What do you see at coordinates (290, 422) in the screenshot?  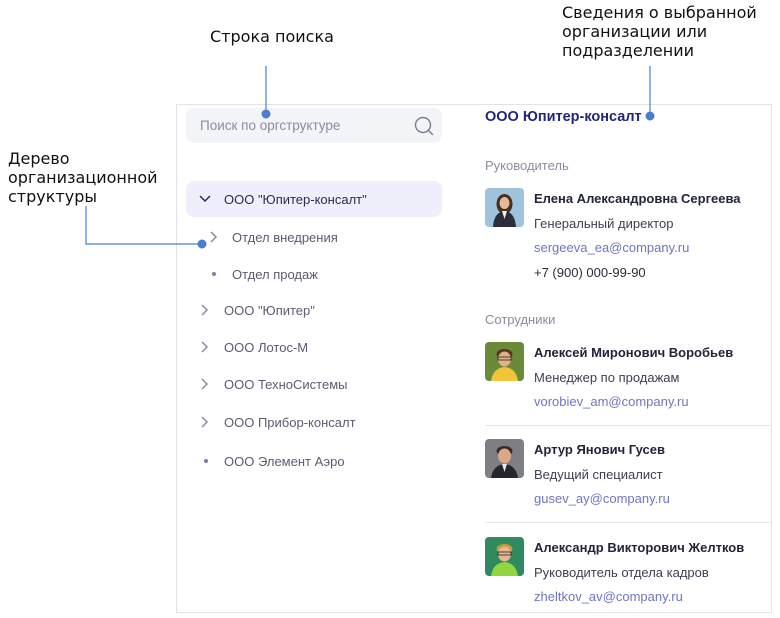 I see `tree-item-label: ООО Прибор-консалт` at bounding box center [290, 422].